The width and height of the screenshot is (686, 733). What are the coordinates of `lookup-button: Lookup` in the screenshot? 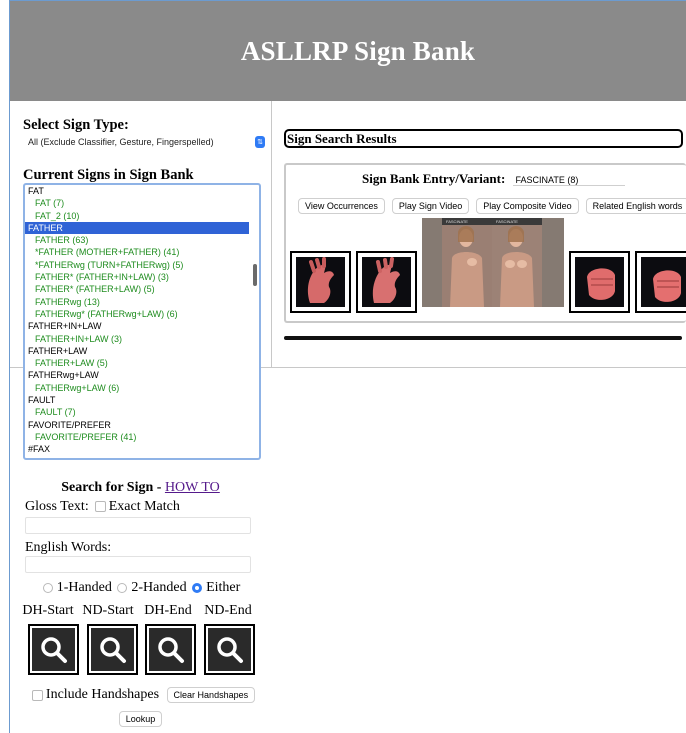 It's located at (140, 719).